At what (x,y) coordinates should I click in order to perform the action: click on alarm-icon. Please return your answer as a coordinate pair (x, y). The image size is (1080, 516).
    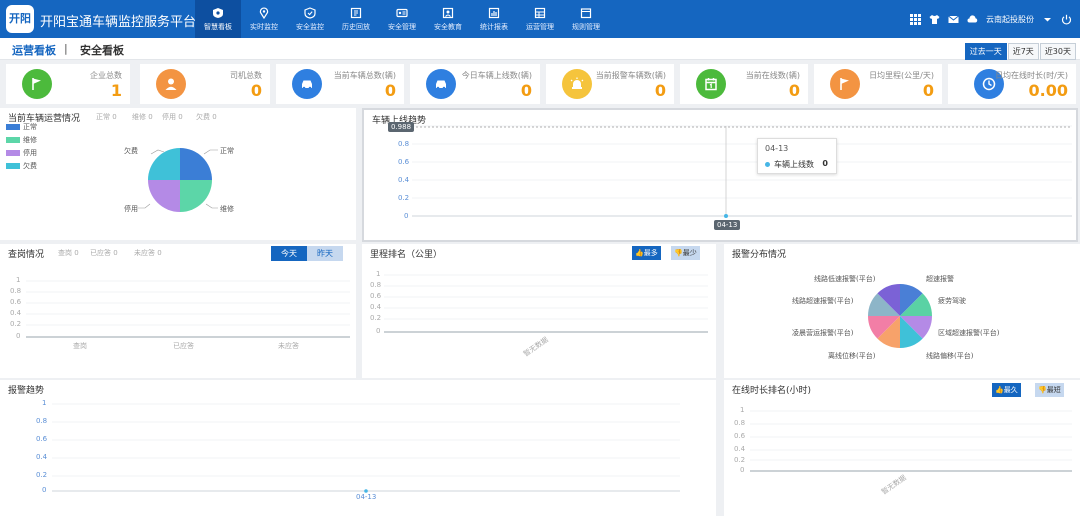
    Looking at the image, I should click on (577, 83).